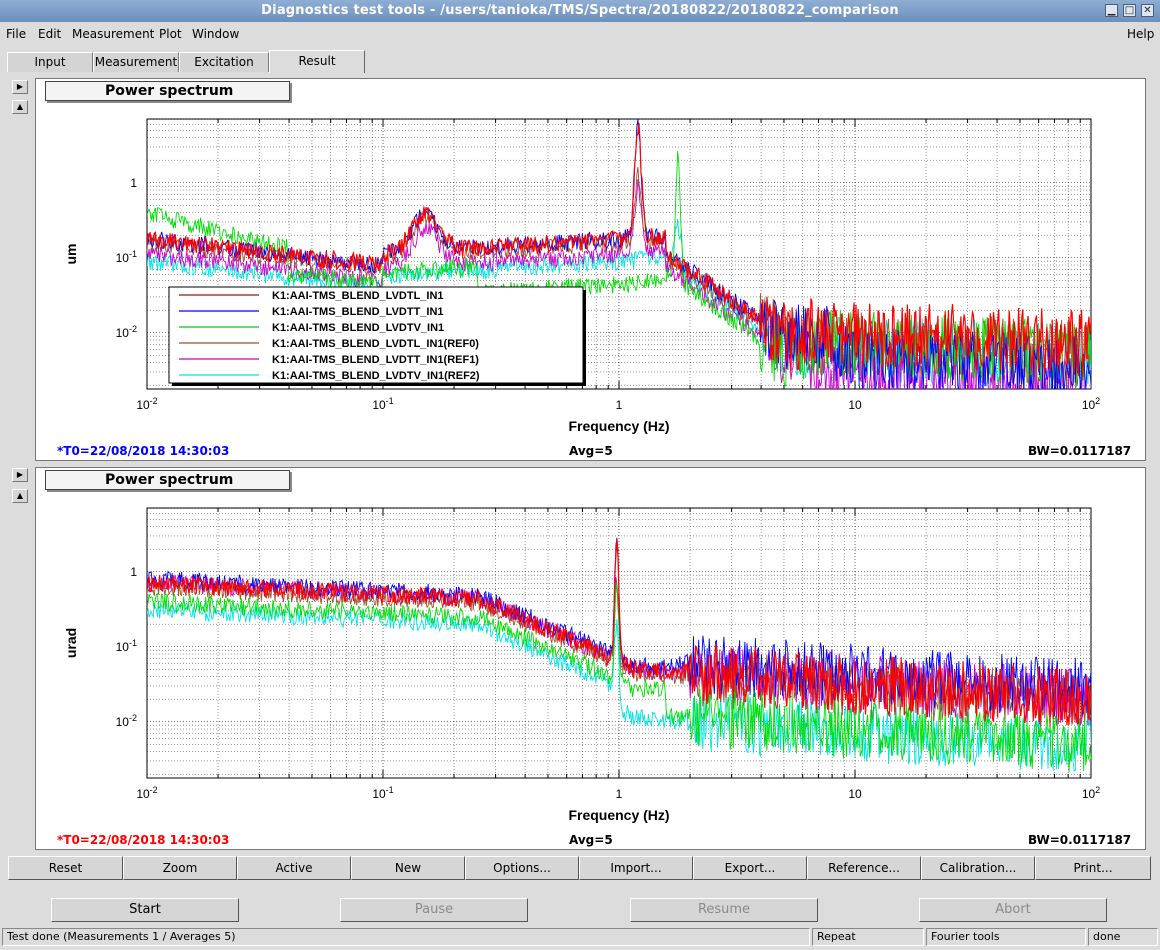 This screenshot has height=950, width=1160. Describe the element at coordinates (50, 62) in the screenshot. I see `tab-input: Input` at that location.